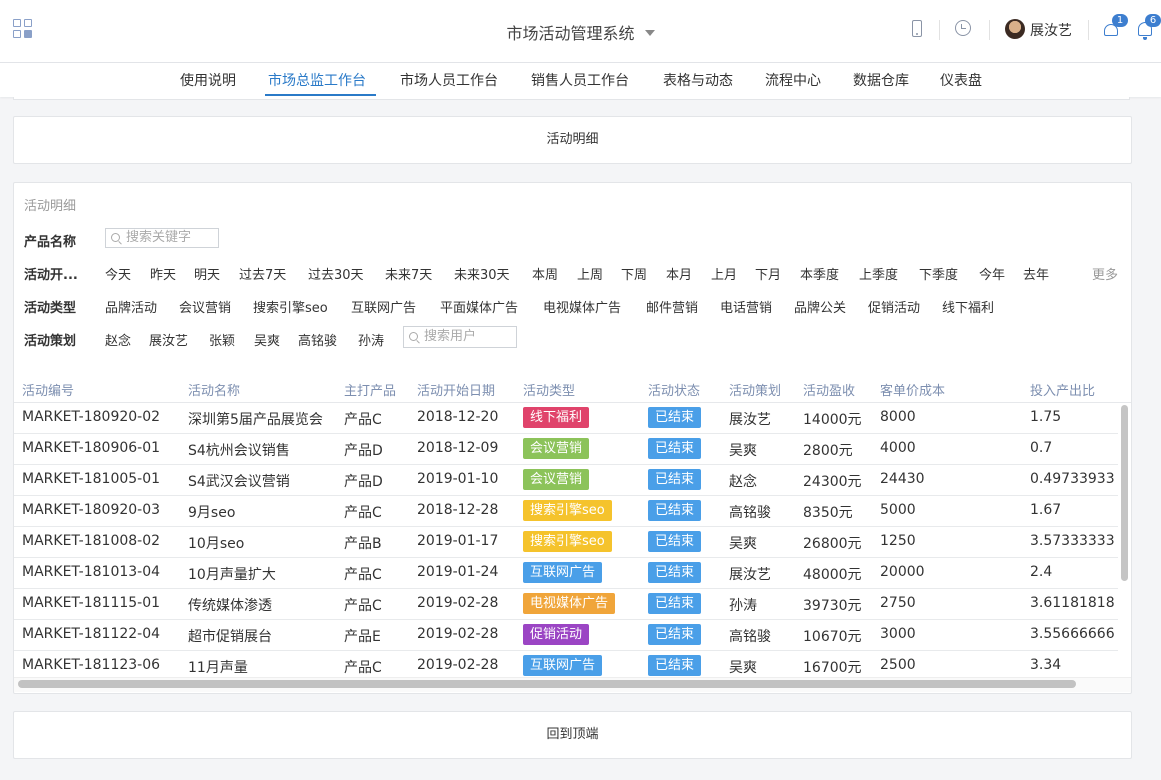 This screenshot has height=780, width=1161. Describe the element at coordinates (317, 80) in the screenshot. I see `tab-marketing-director: 市场总监工作台` at that location.